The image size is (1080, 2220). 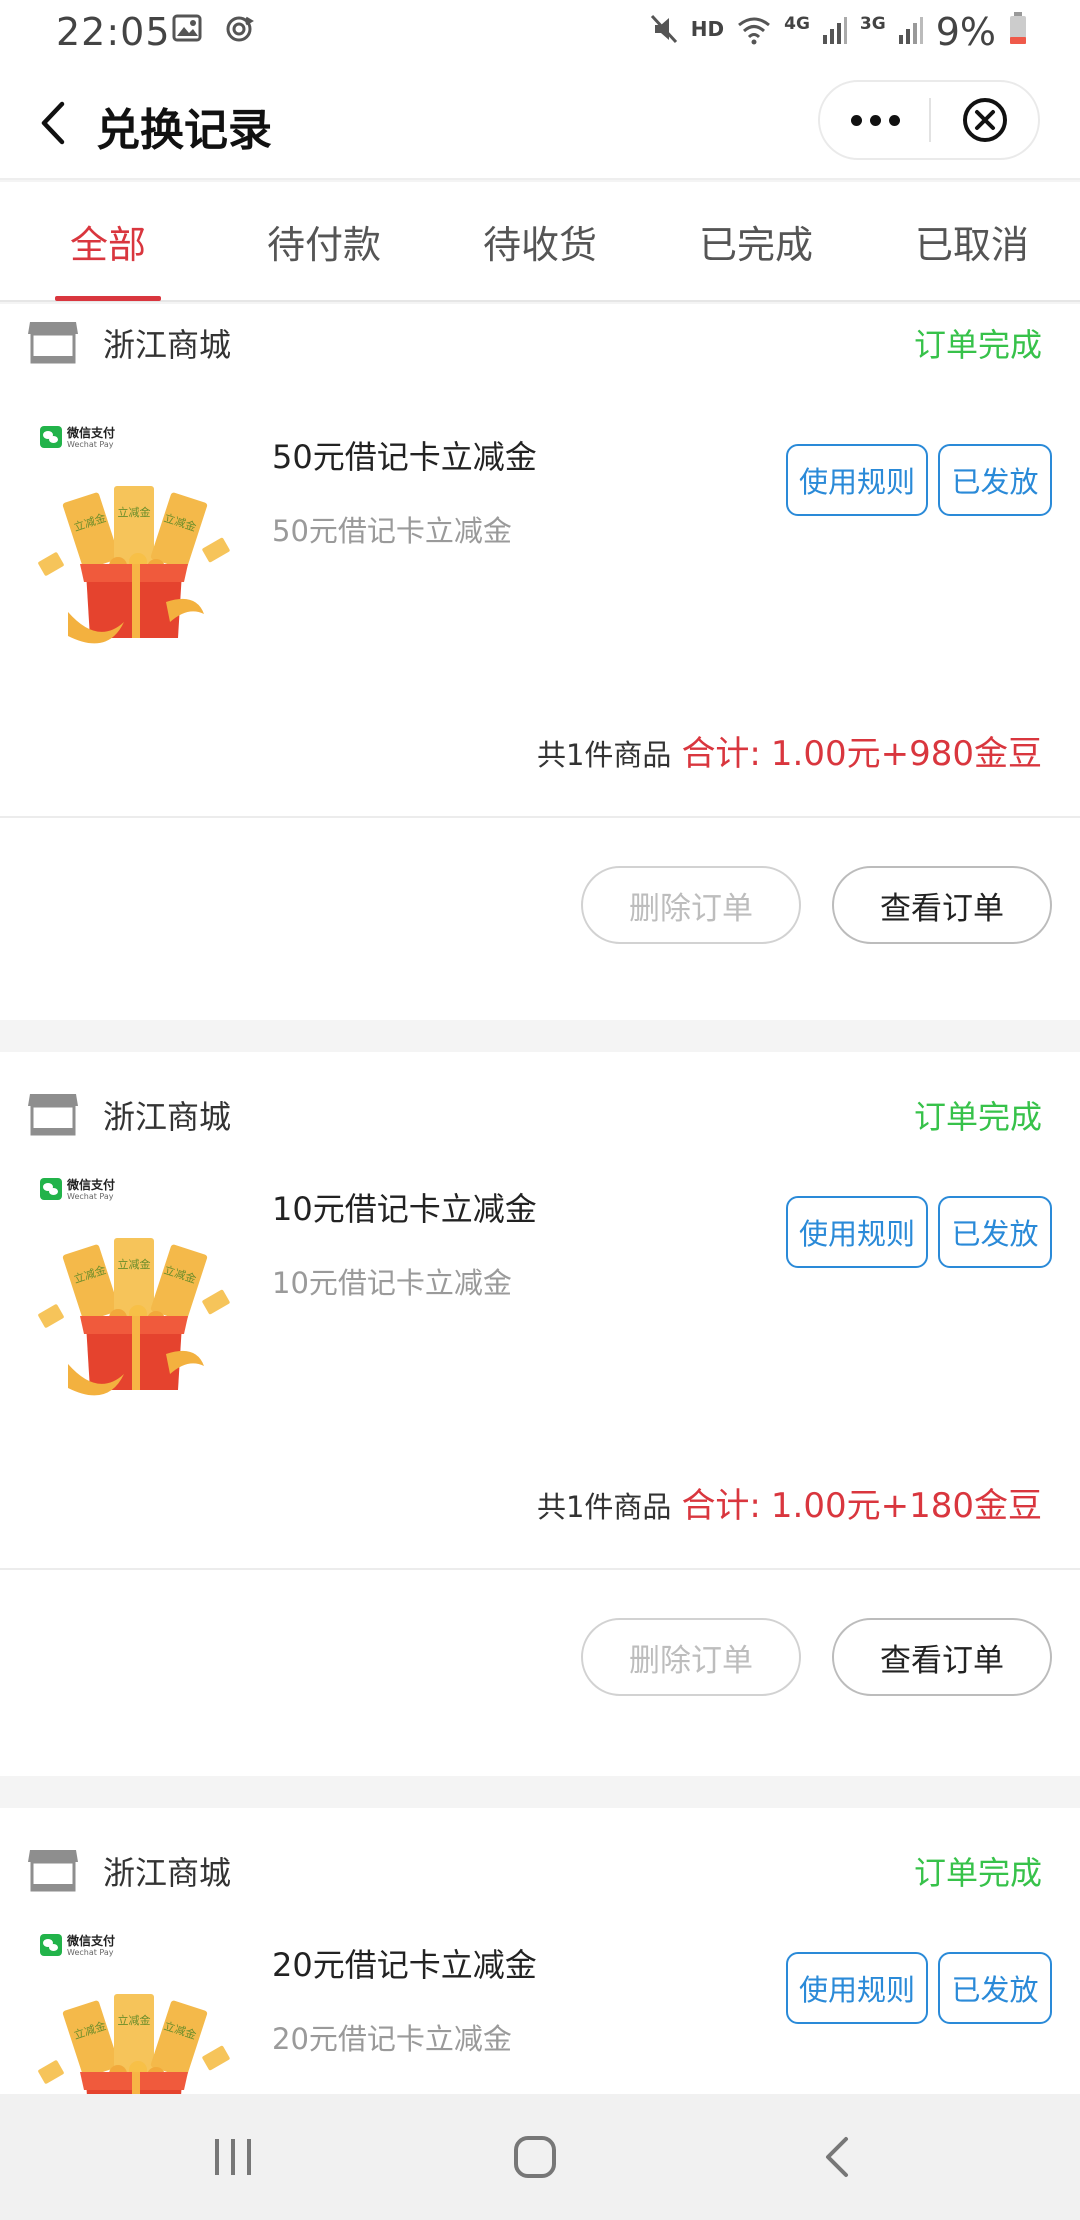 What do you see at coordinates (872, 24) in the screenshot?
I see `network-3g: 3G` at bounding box center [872, 24].